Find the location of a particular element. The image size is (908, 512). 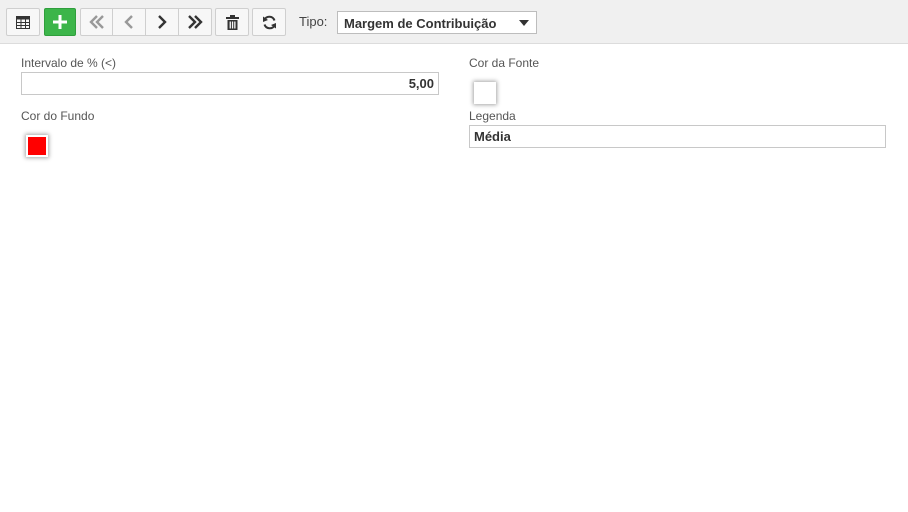

interval-label: Intervalo de % (<) is located at coordinates (69, 63).